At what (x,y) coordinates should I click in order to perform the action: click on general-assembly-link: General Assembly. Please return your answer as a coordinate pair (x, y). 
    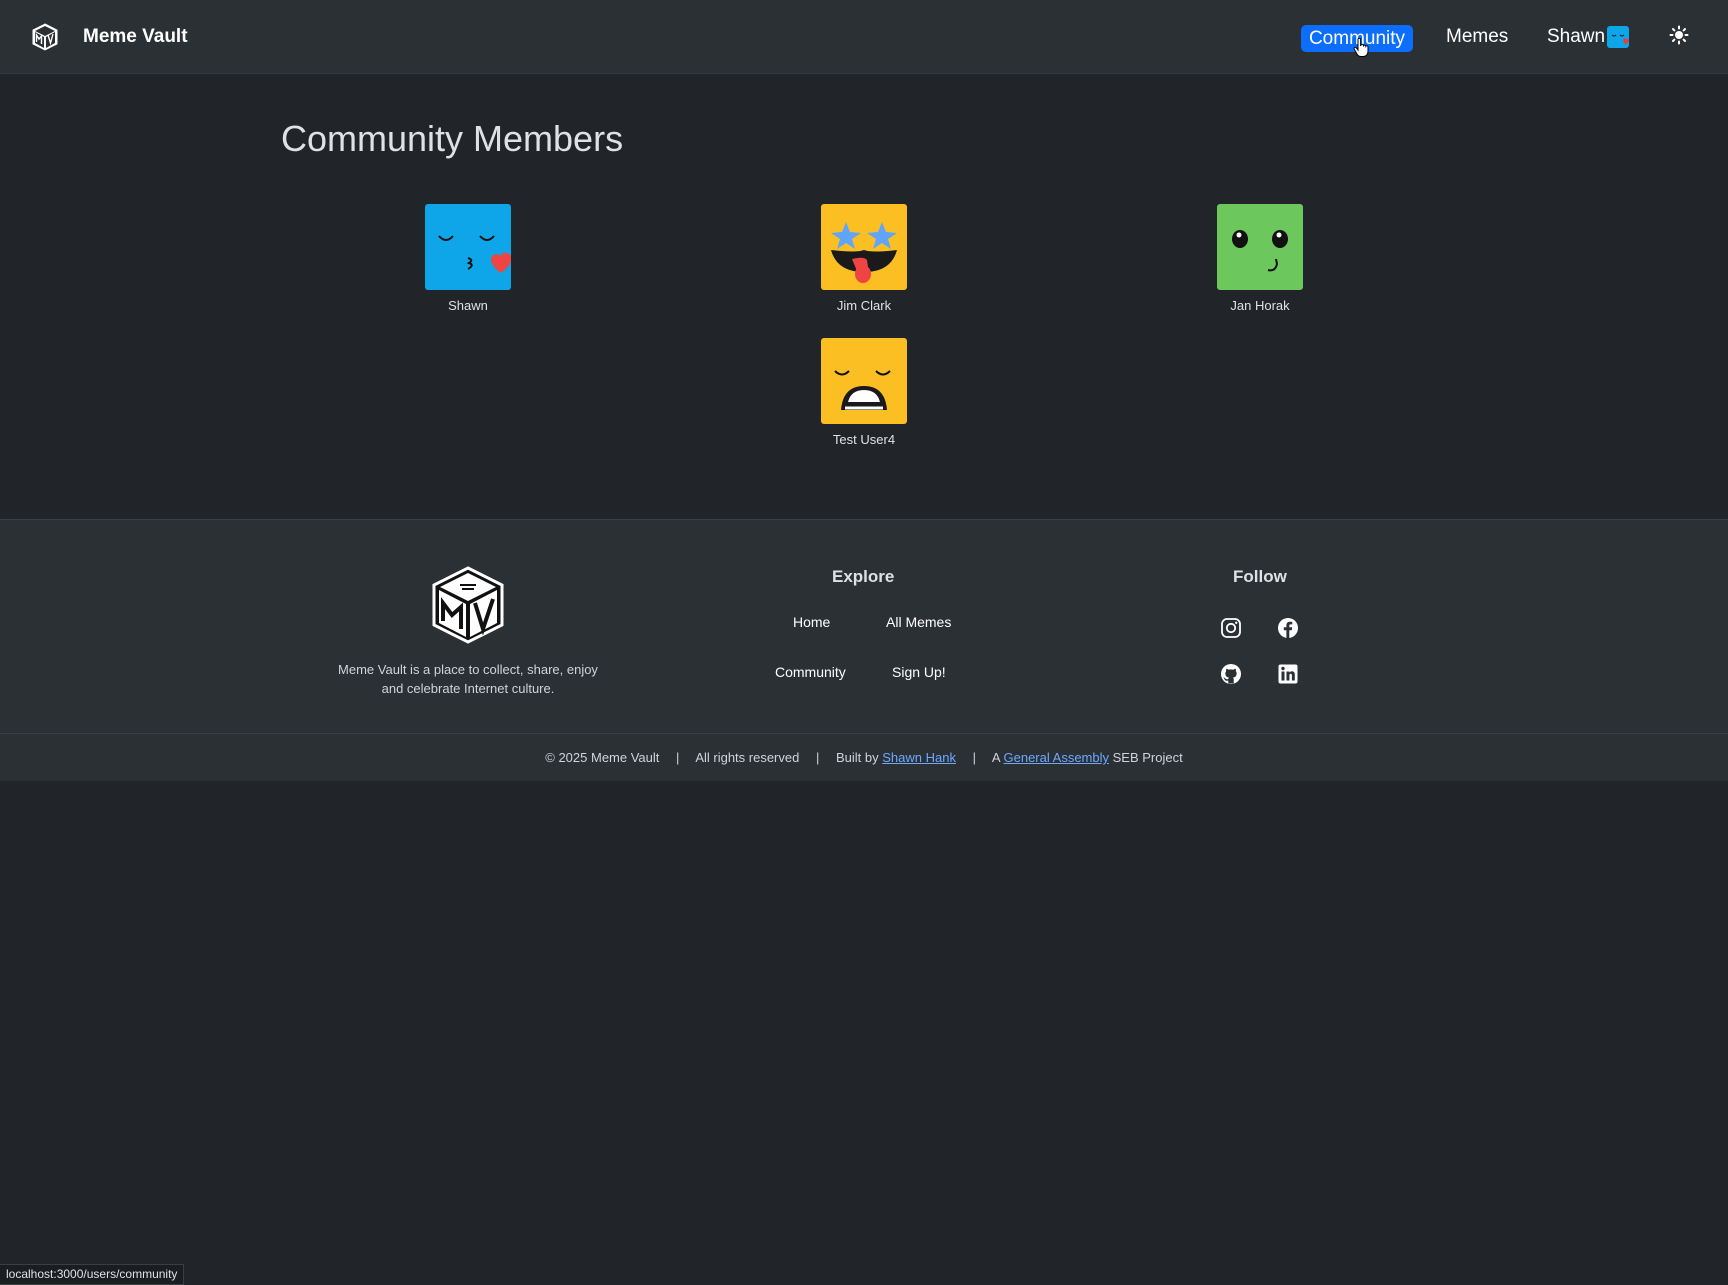
    Looking at the image, I should click on (1057, 757).